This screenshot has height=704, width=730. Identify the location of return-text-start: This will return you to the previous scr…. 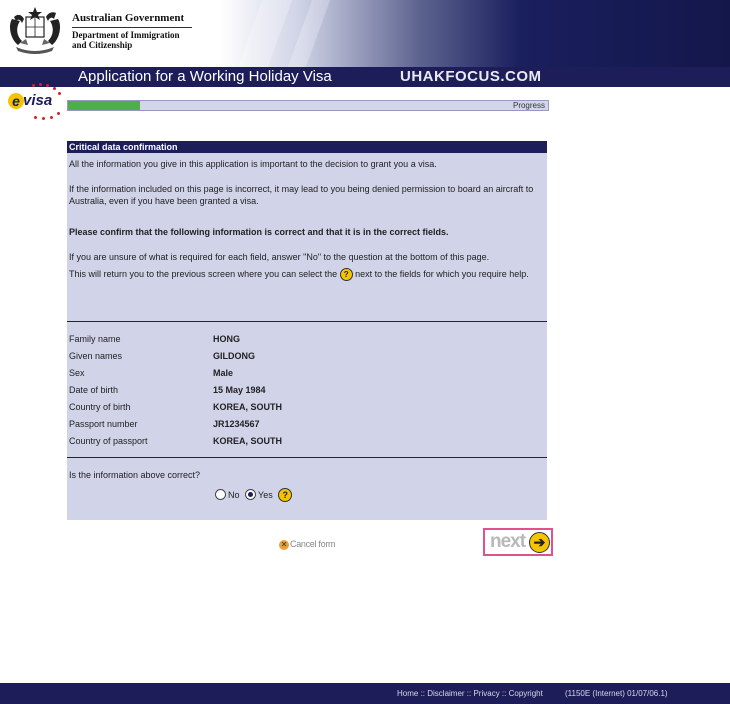
(203, 274).